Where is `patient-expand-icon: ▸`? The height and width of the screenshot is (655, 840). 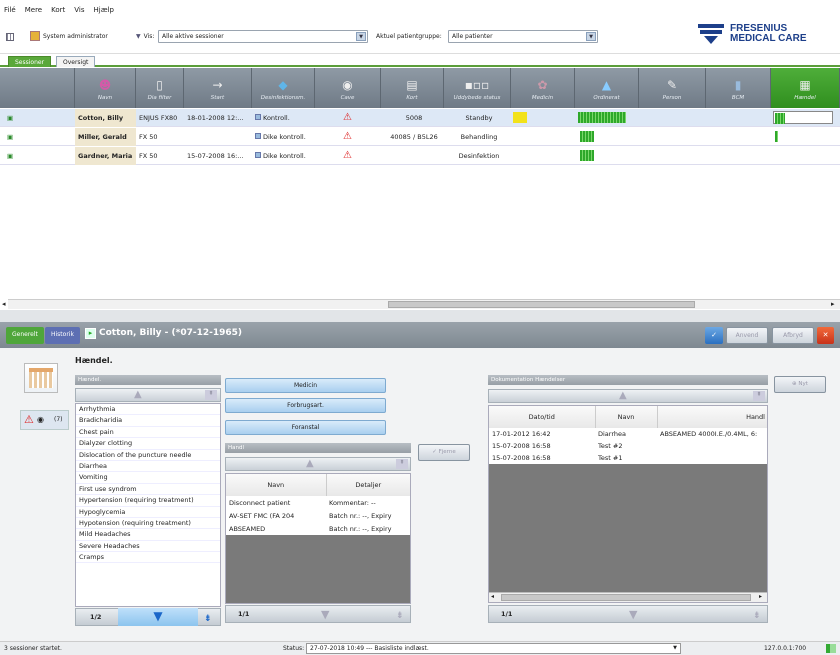 patient-expand-icon: ▸ is located at coordinates (90, 333).